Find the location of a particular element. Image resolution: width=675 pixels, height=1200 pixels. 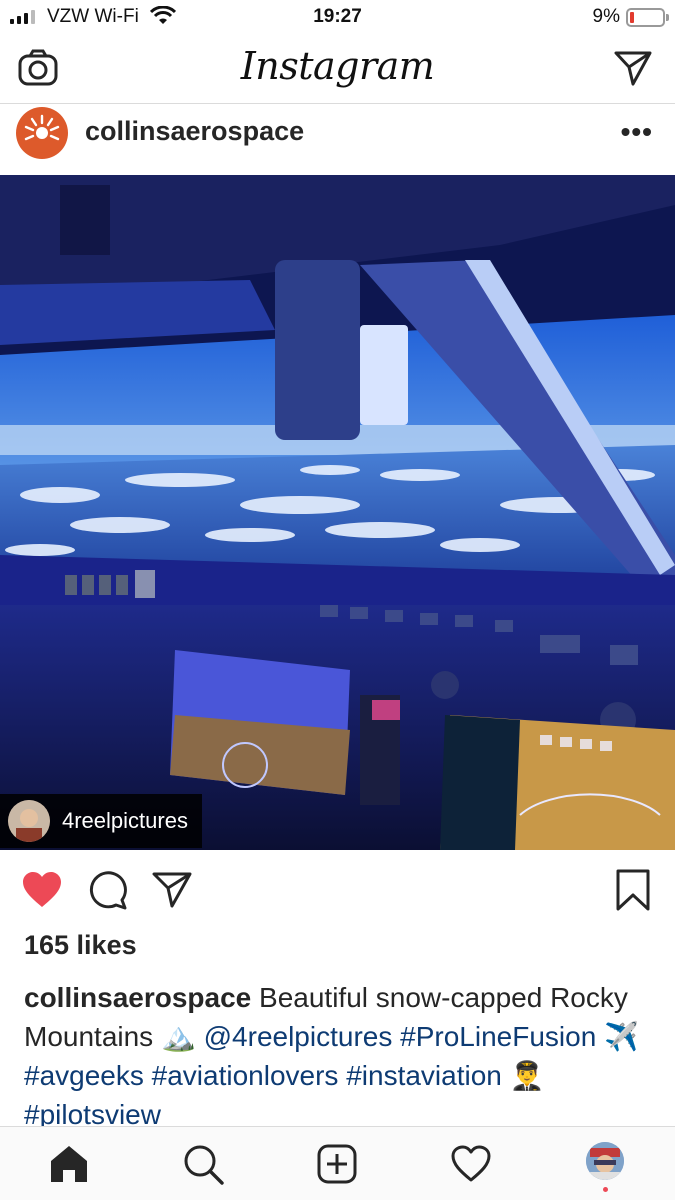

battery-icon is located at coordinates (647, 17).